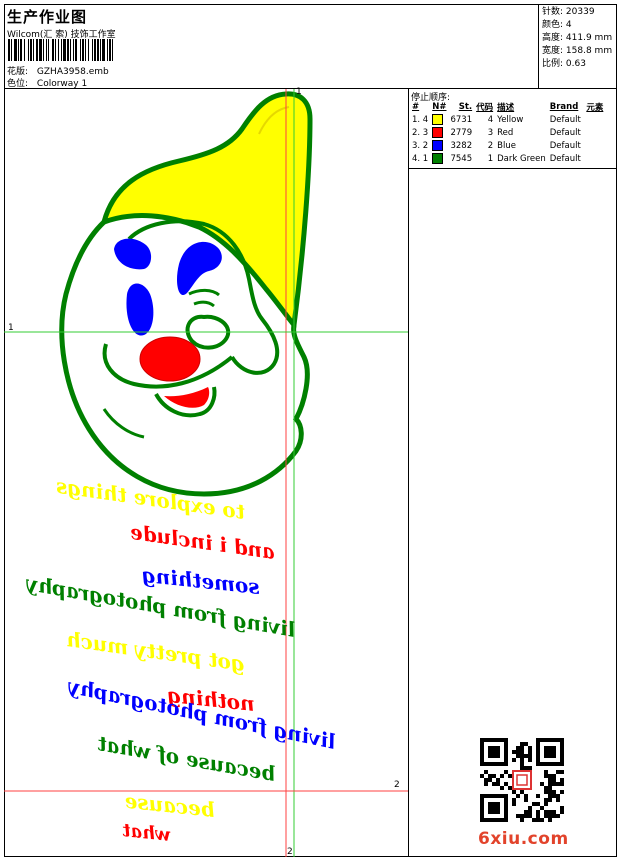  Describe the element at coordinates (553, 12) in the screenshot. I see `stat-label: 针数:` at that location.